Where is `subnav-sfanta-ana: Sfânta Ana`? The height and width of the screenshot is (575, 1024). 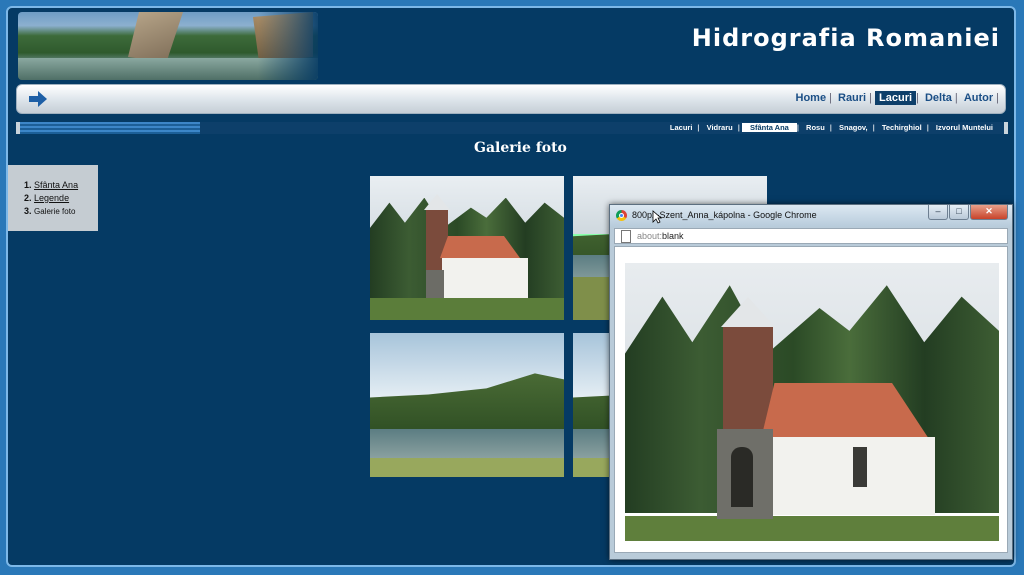 subnav-sfanta-ana: Sfânta Ana is located at coordinates (769, 127).